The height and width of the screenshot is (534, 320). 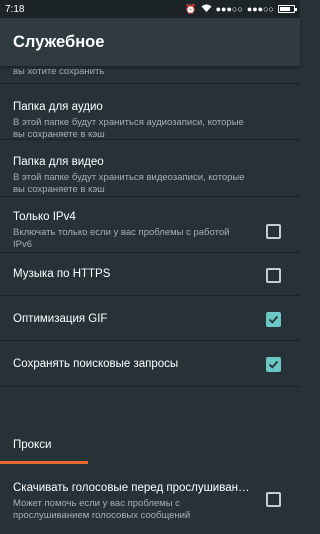 What do you see at coordinates (96, 364) in the screenshot?
I see `setting-label: Сохранять поисковые запросы` at bounding box center [96, 364].